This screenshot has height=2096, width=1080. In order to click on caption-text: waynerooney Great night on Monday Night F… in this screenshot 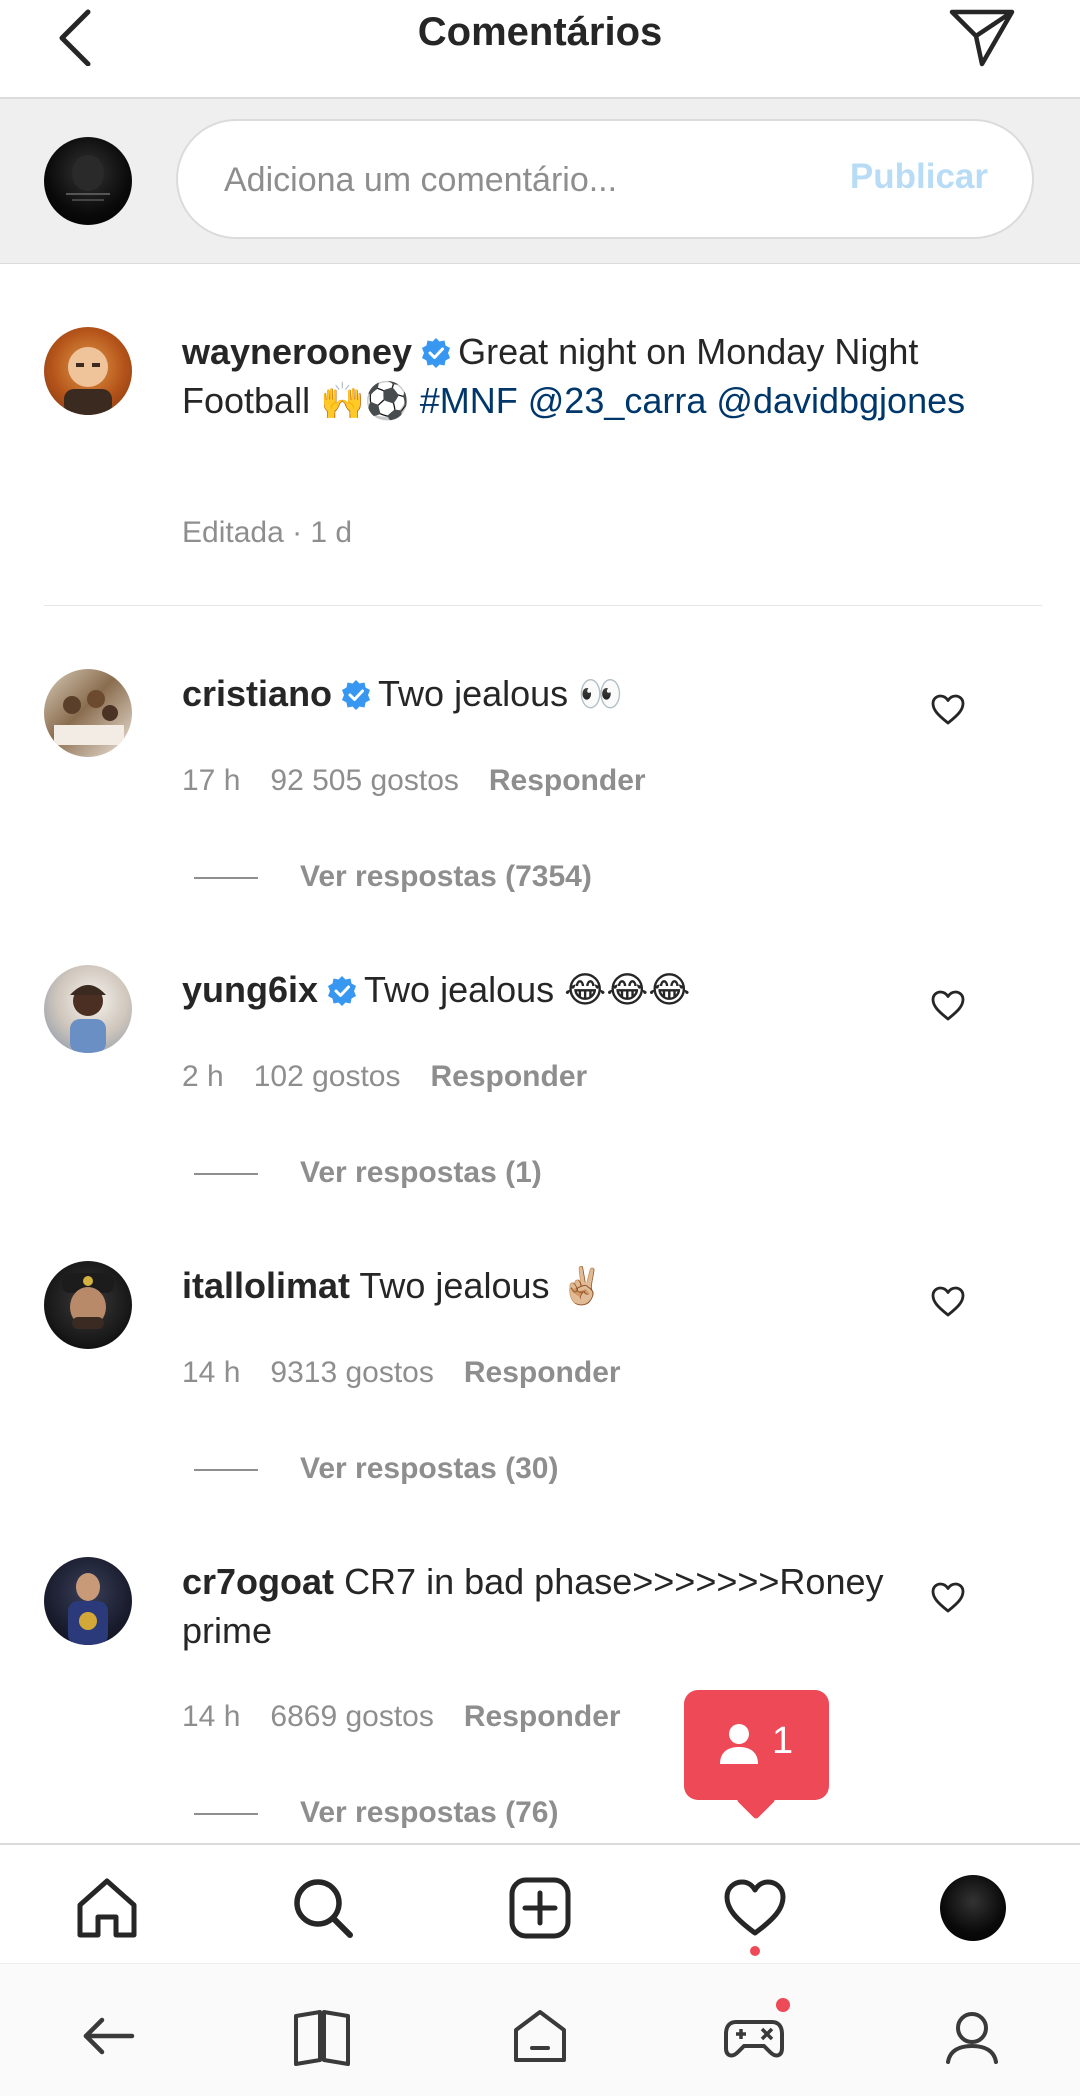, I will do `click(582, 376)`.